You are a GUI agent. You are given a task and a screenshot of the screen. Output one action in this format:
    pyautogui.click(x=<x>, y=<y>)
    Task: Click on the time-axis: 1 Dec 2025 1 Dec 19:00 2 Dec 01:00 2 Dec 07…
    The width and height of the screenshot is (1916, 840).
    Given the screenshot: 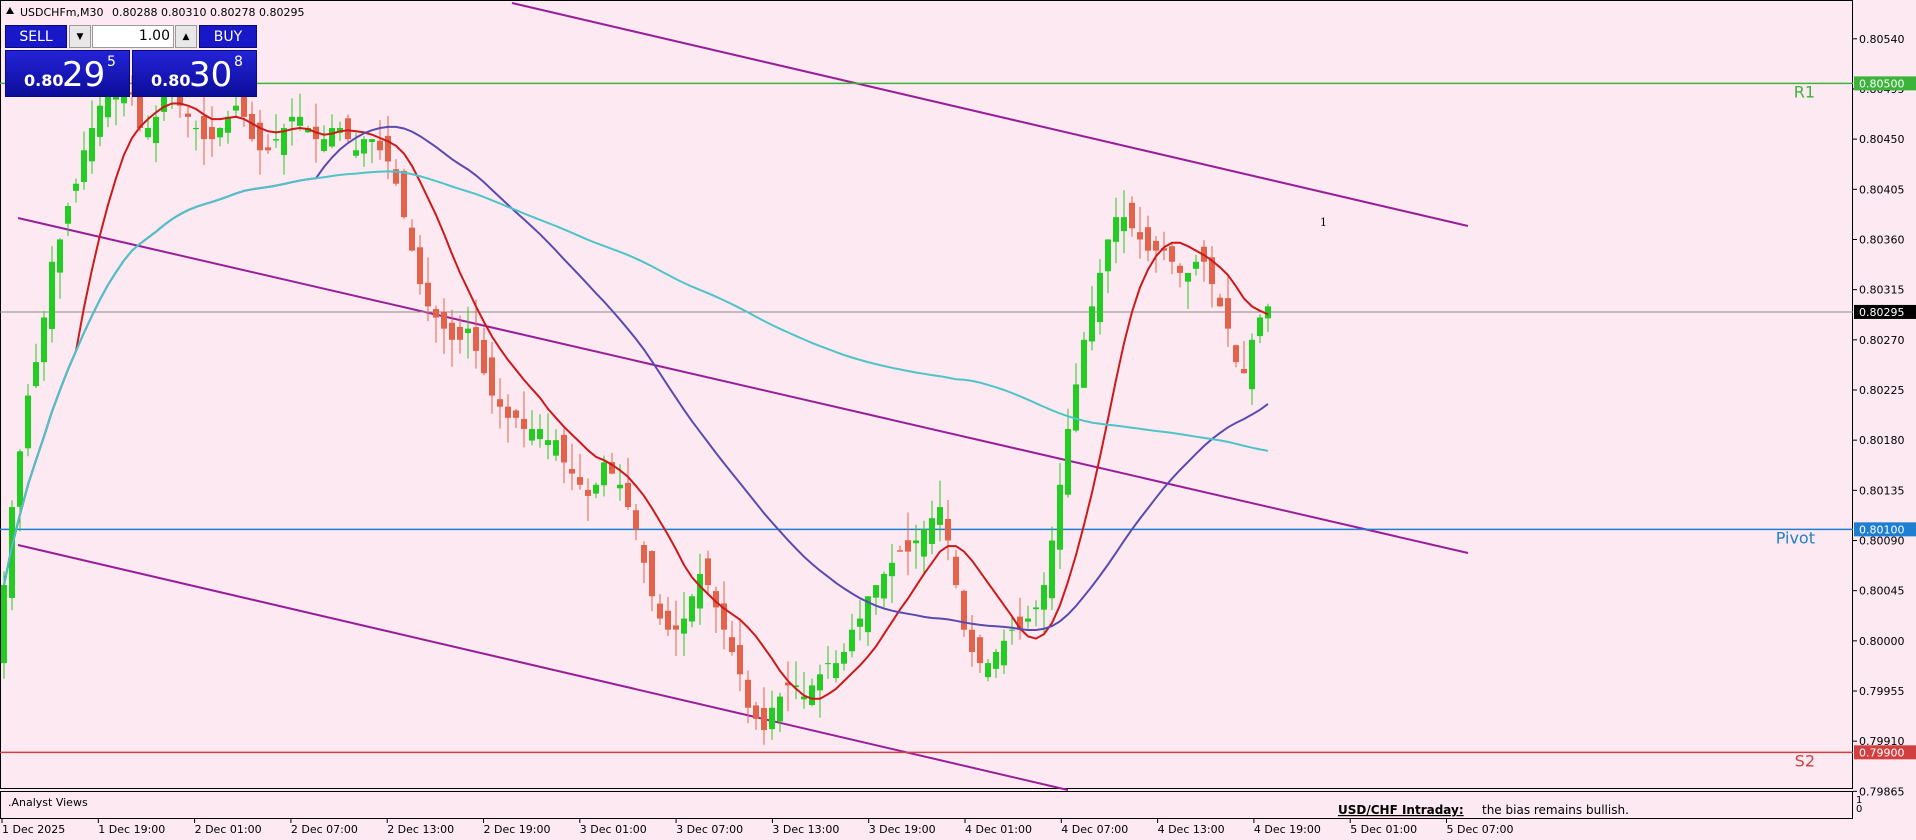 What is the action you would take?
    pyautogui.click(x=757, y=827)
    